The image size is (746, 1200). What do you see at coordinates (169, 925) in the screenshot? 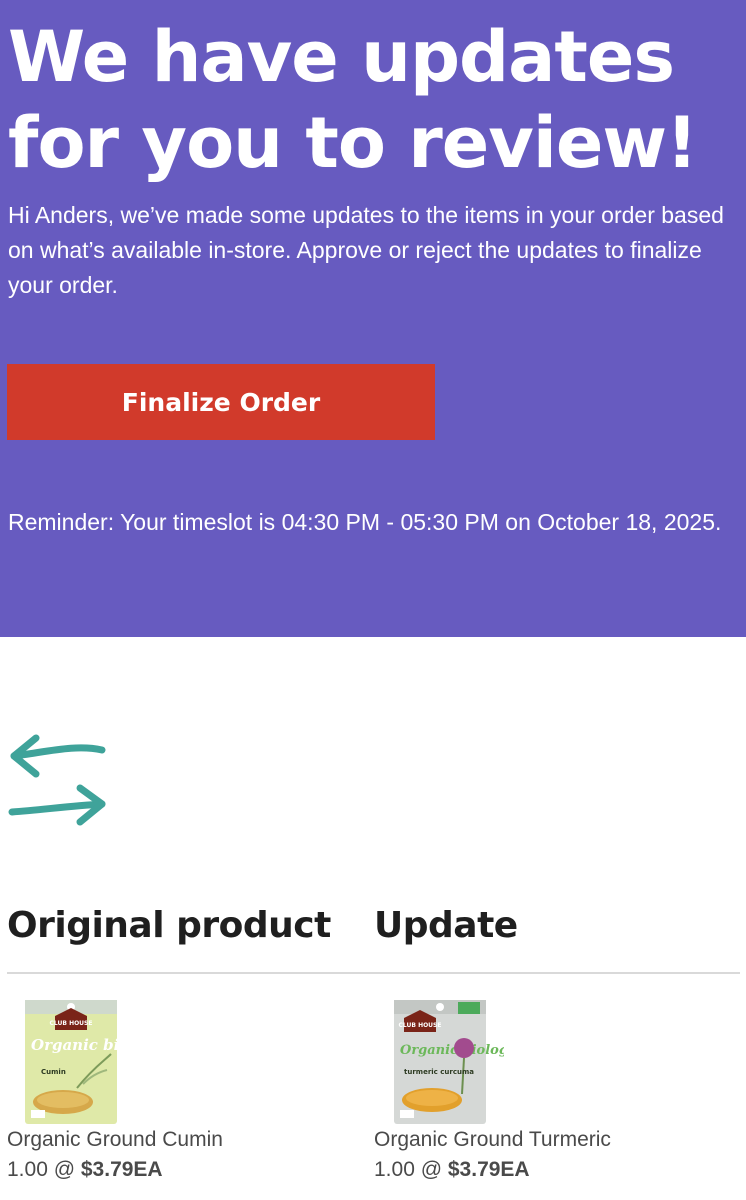
I see `original-product-heading: Original product` at bounding box center [169, 925].